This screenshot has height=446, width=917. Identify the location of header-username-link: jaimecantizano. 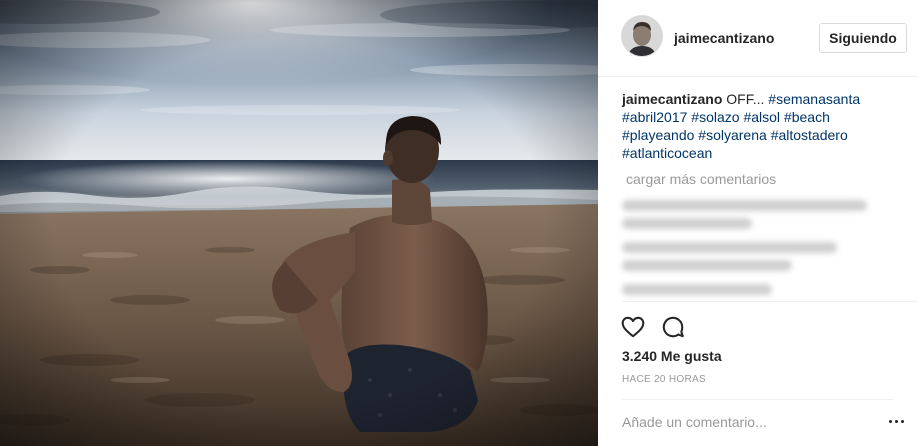
(724, 38).